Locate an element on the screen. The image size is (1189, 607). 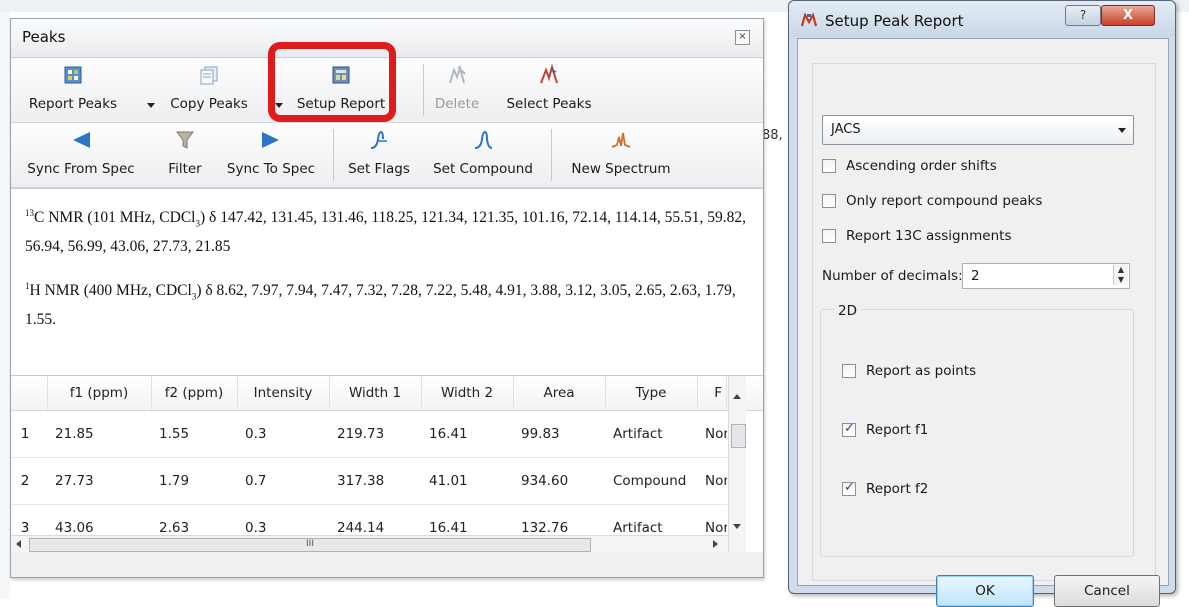
column-header-type: Type is located at coordinates (651, 393).